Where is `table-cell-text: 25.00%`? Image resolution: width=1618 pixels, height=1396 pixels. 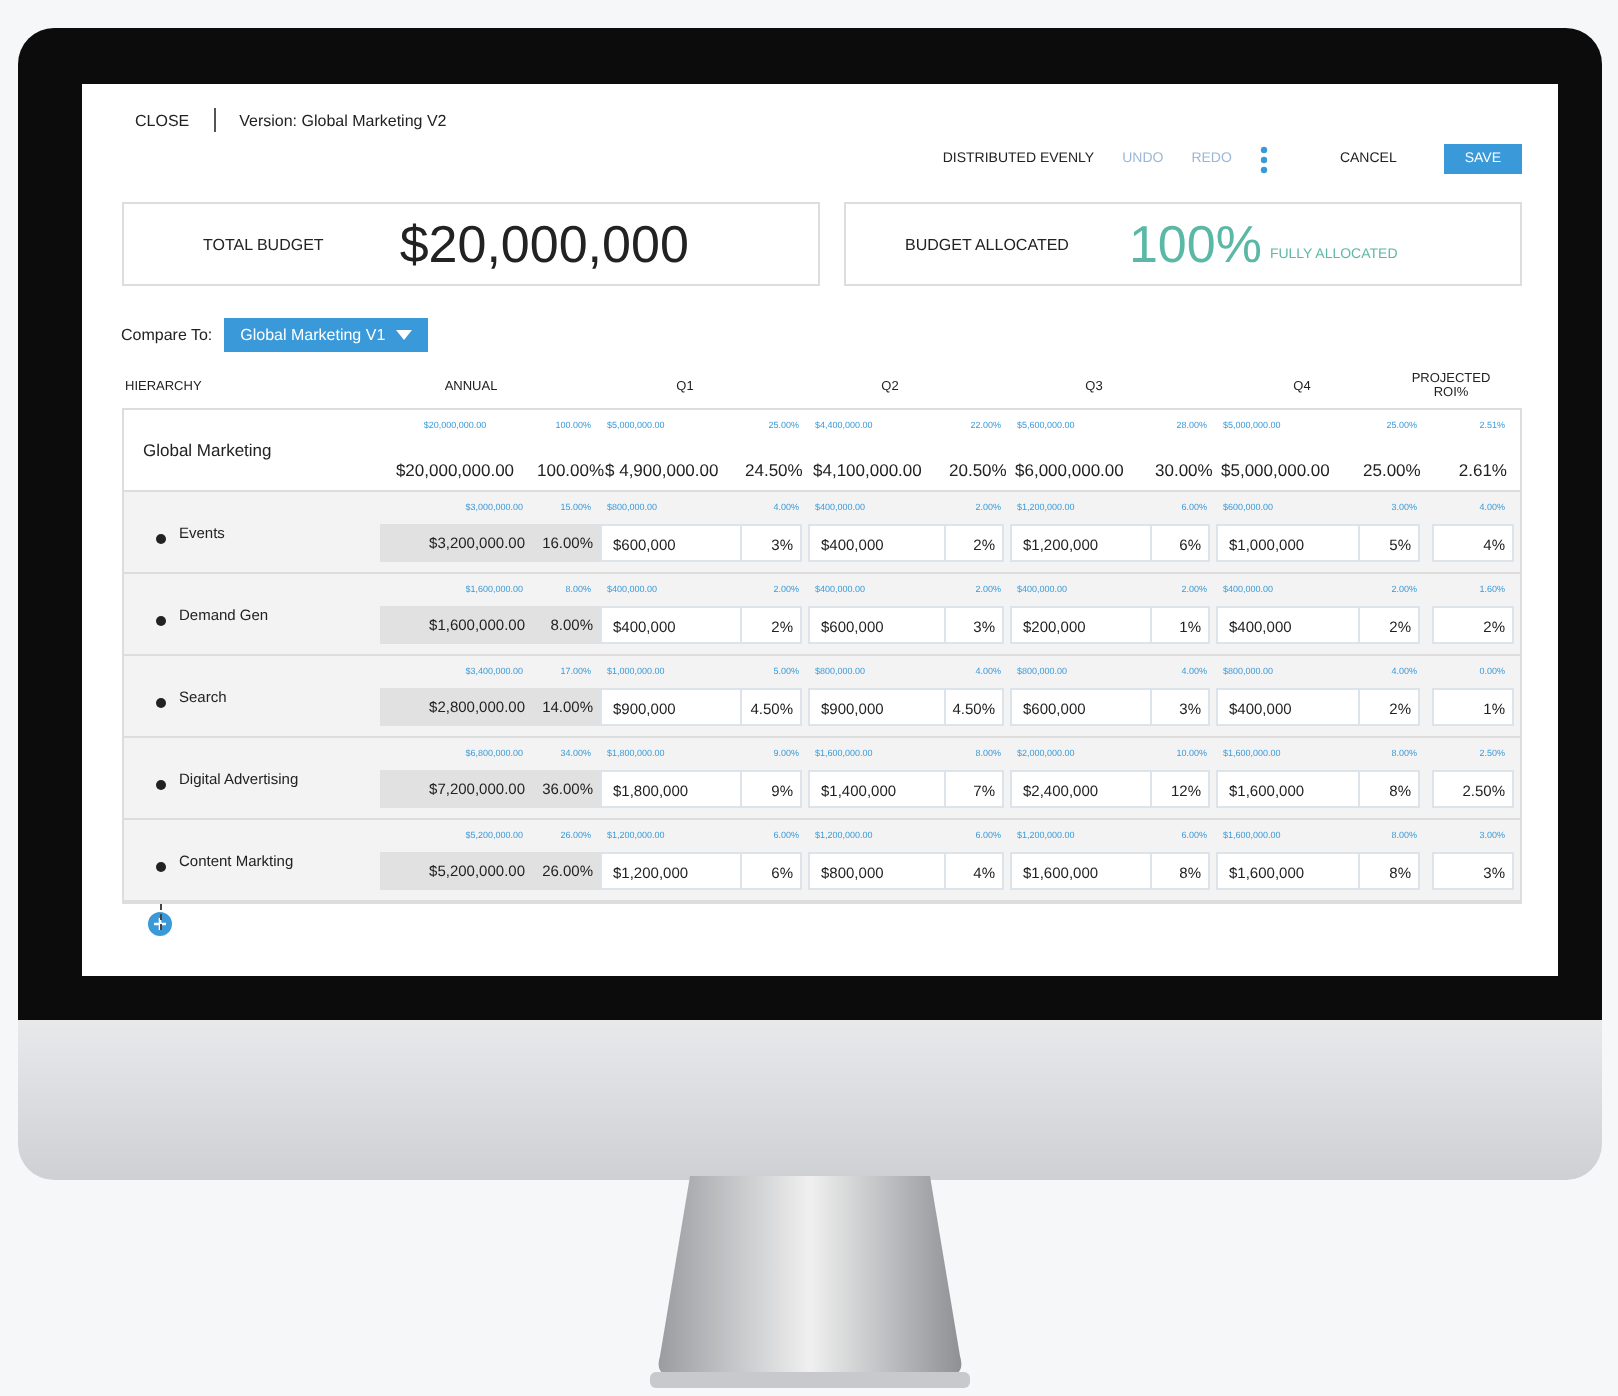
table-cell-text: 25.00% is located at coordinates (1392, 470).